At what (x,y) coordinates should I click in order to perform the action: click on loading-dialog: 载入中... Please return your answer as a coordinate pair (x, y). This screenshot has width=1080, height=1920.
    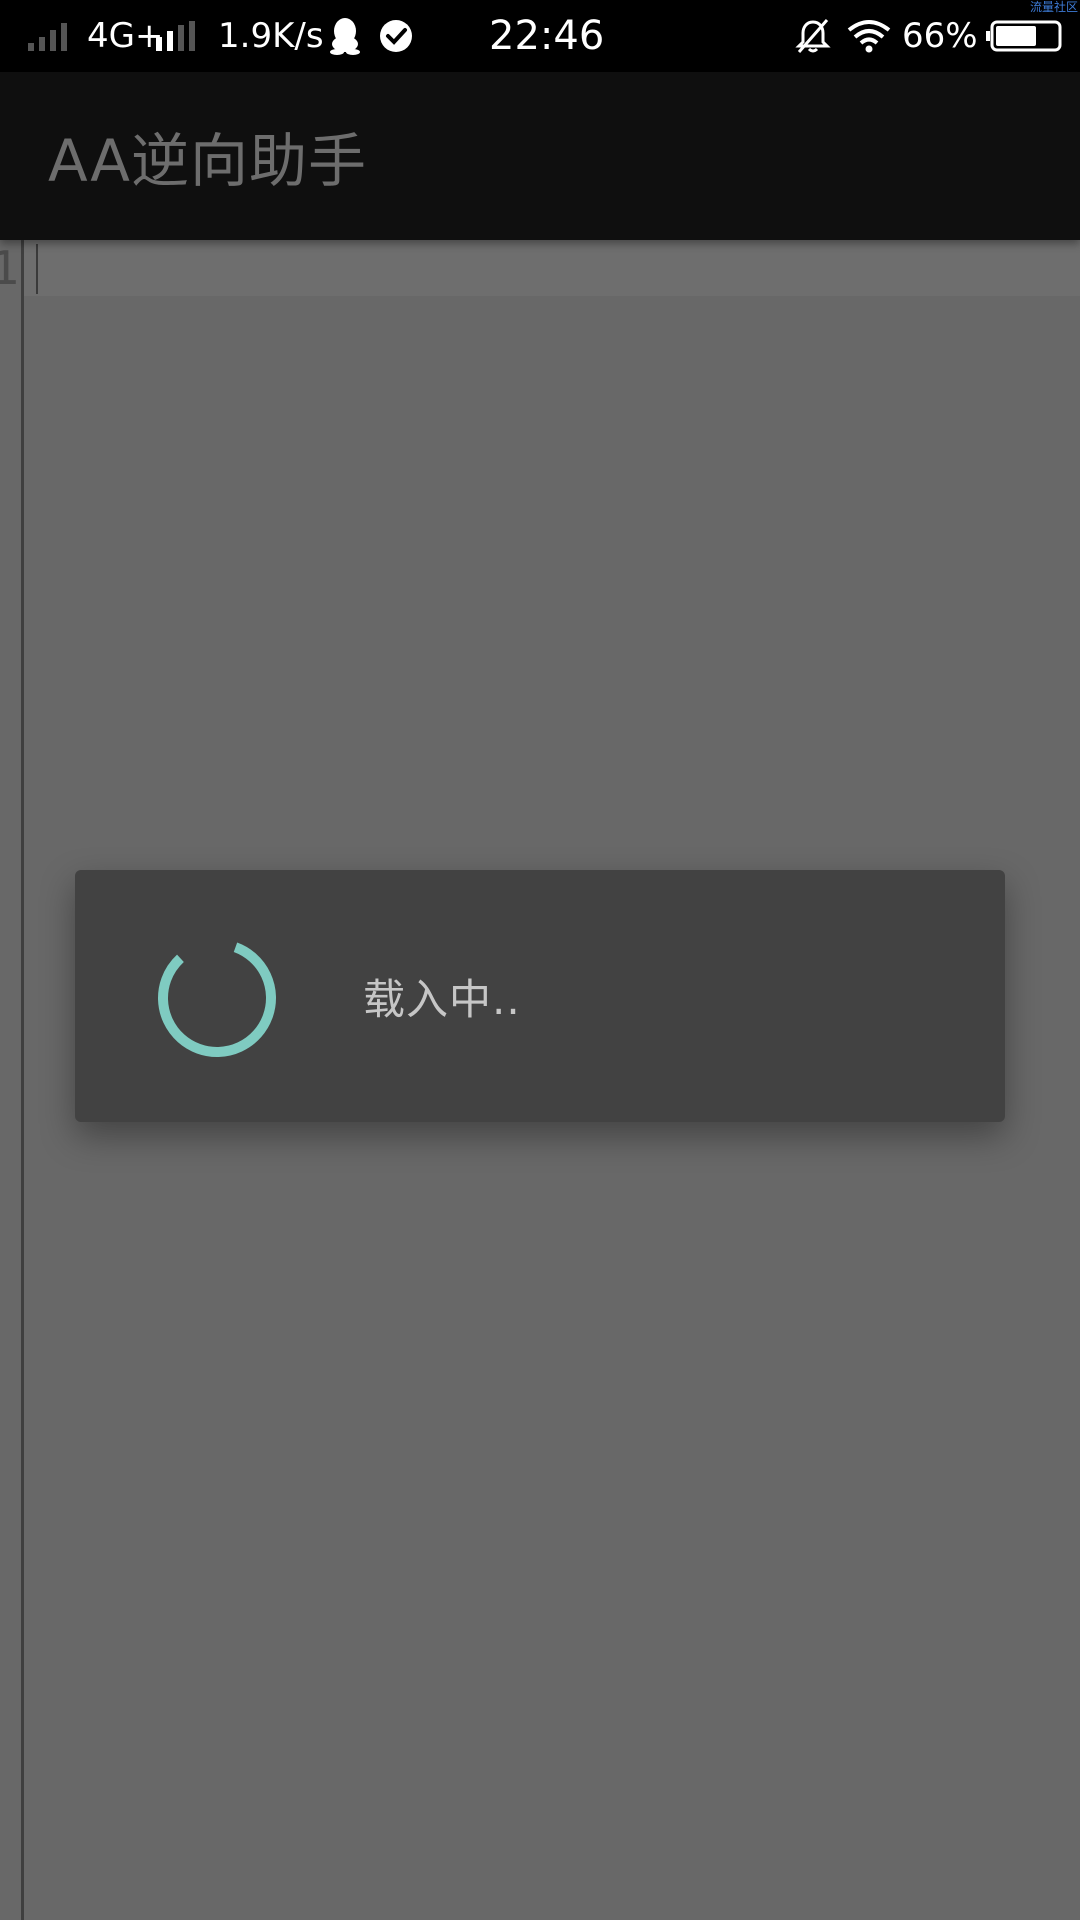
    Looking at the image, I should click on (540, 996).